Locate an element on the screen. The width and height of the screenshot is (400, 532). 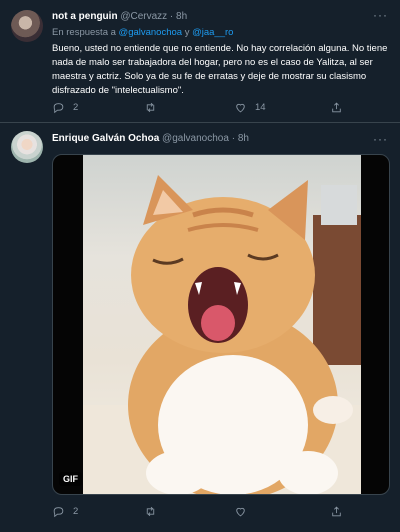
gif-badge: GIF is located at coordinates (70, 479).